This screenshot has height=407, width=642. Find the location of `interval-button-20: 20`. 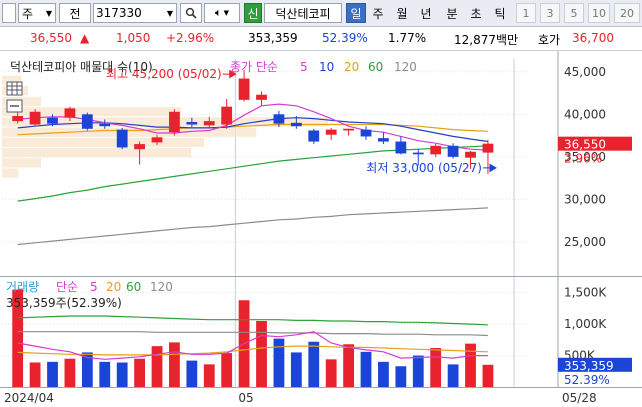

interval-button-20: 20 is located at coordinates (627, 13).